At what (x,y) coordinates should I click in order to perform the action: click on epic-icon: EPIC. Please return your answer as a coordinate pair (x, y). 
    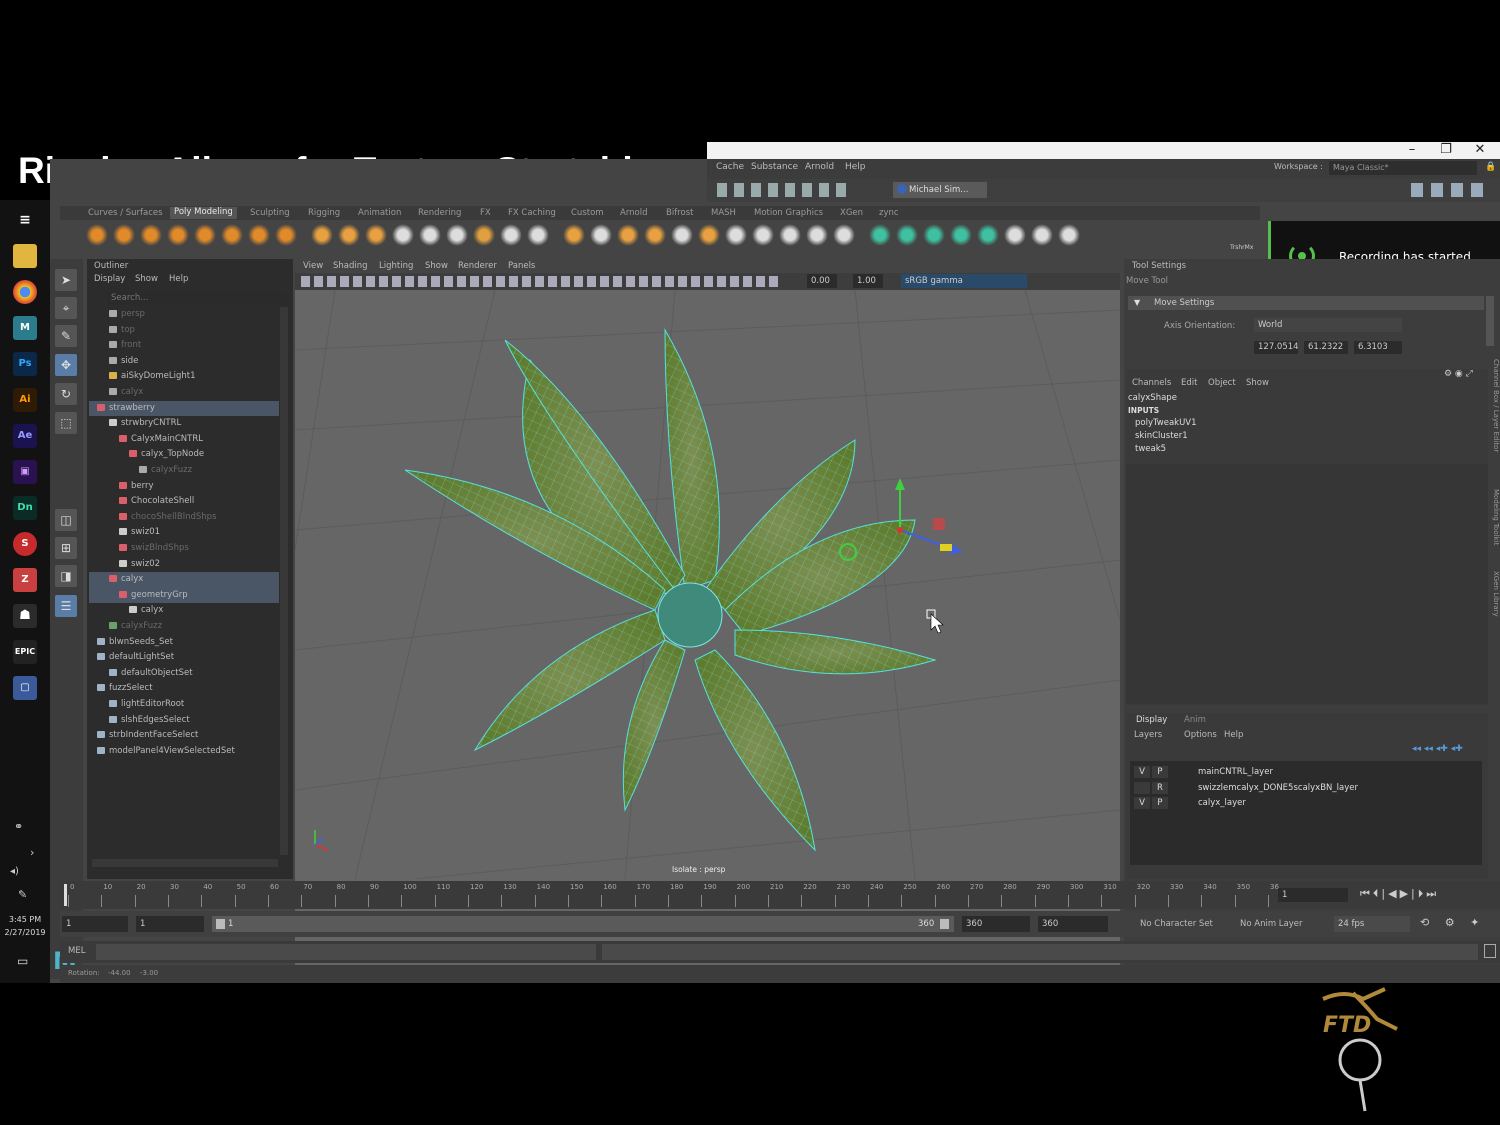
    Looking at the image, I should click on (25, 652).